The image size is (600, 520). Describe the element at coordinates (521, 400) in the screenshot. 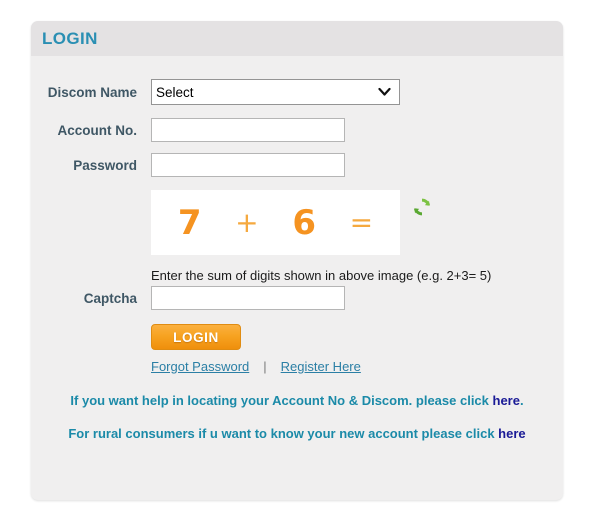

I see `help-line-1-suffix: .` at that location.